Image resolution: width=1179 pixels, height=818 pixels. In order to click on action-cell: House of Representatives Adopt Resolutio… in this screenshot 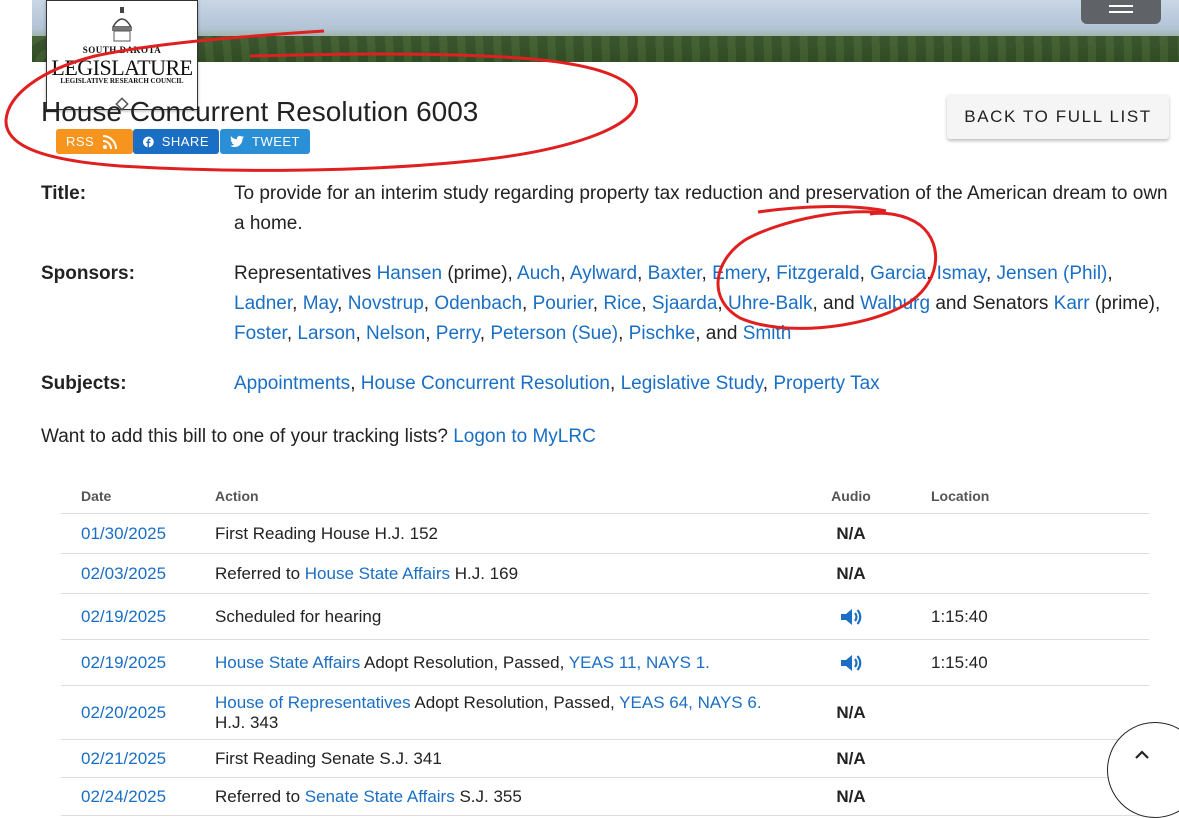, I will do `click(500, 712)`.